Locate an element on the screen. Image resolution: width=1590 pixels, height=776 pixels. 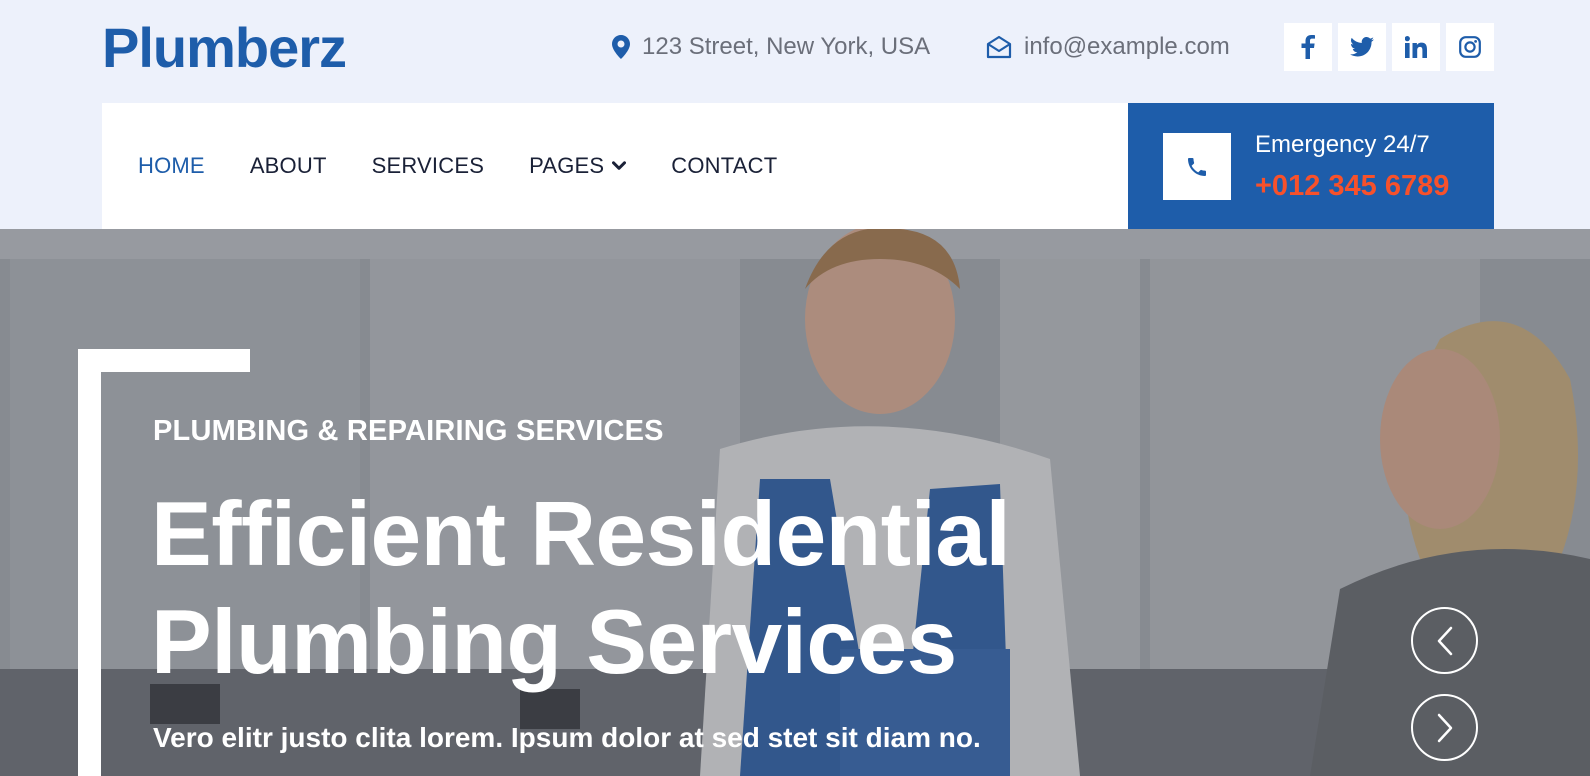
emergency-phone-number: +012 345 6789 is located at coordinates (1352, 186).